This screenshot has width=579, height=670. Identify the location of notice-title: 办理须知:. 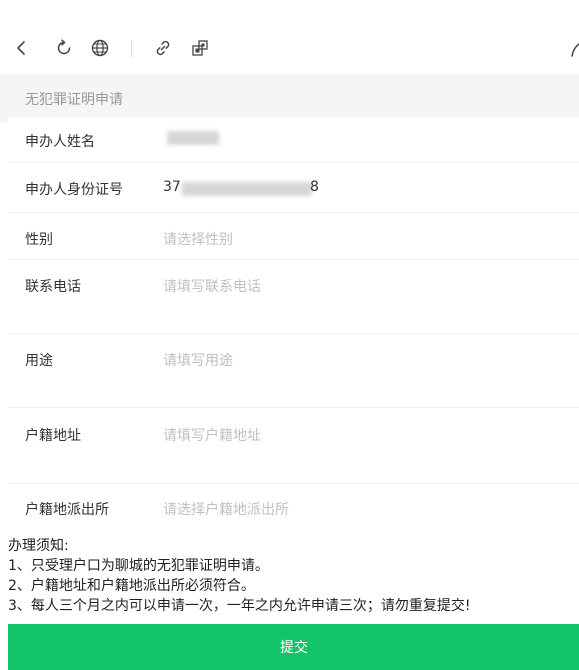
(38, 546).